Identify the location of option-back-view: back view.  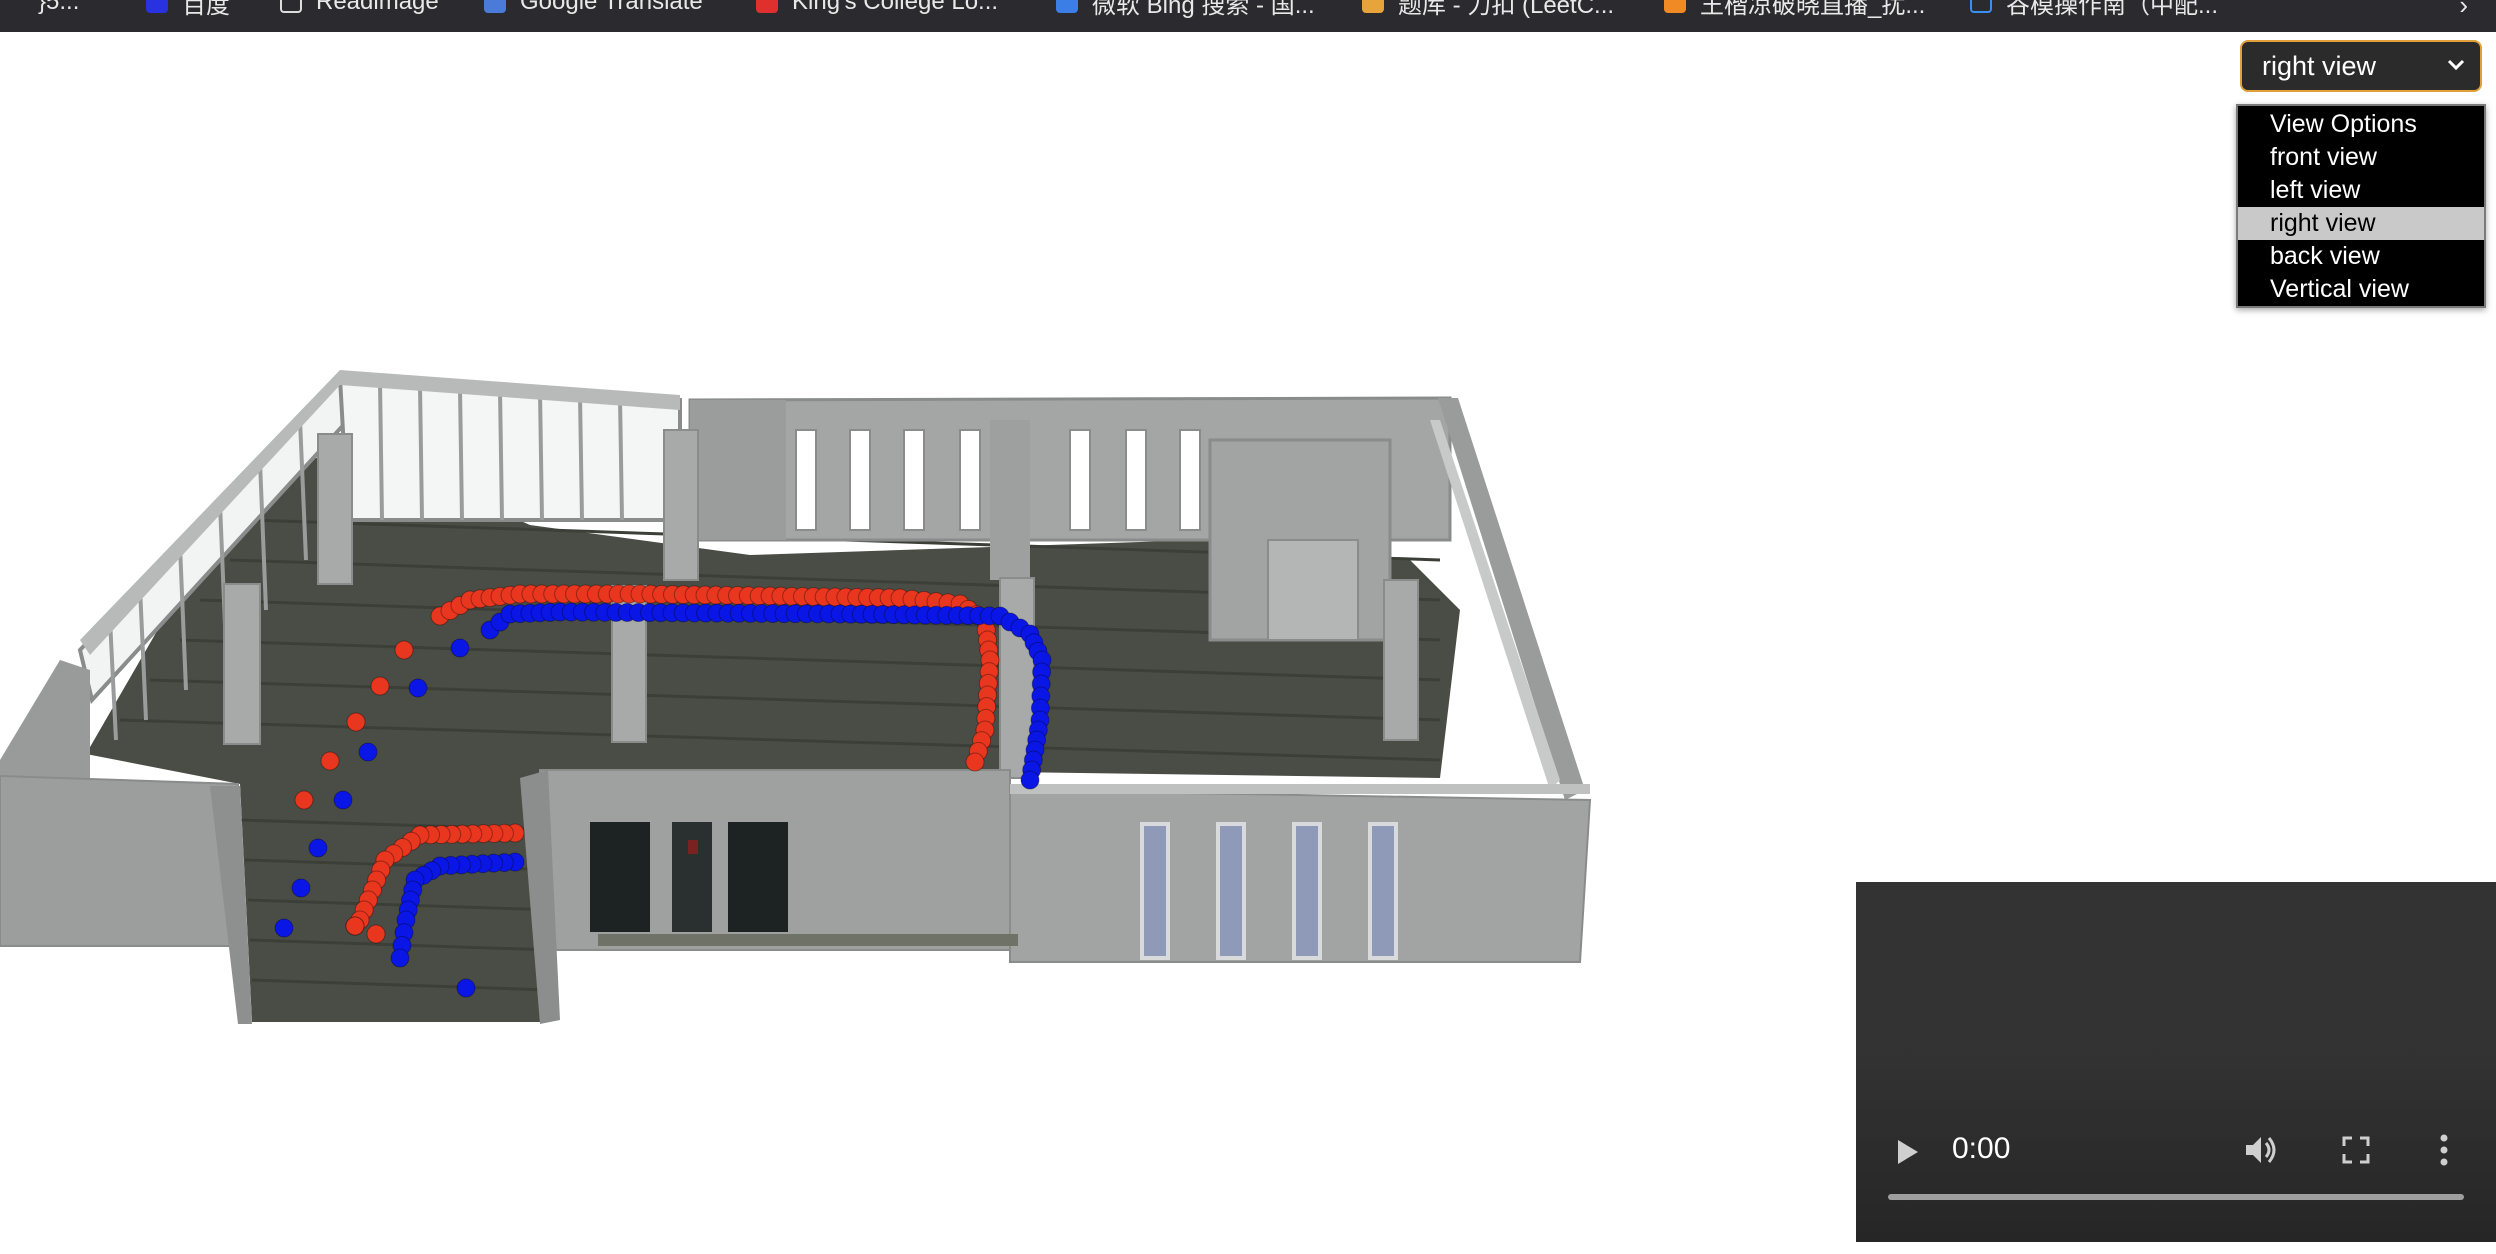
(2361, 256).